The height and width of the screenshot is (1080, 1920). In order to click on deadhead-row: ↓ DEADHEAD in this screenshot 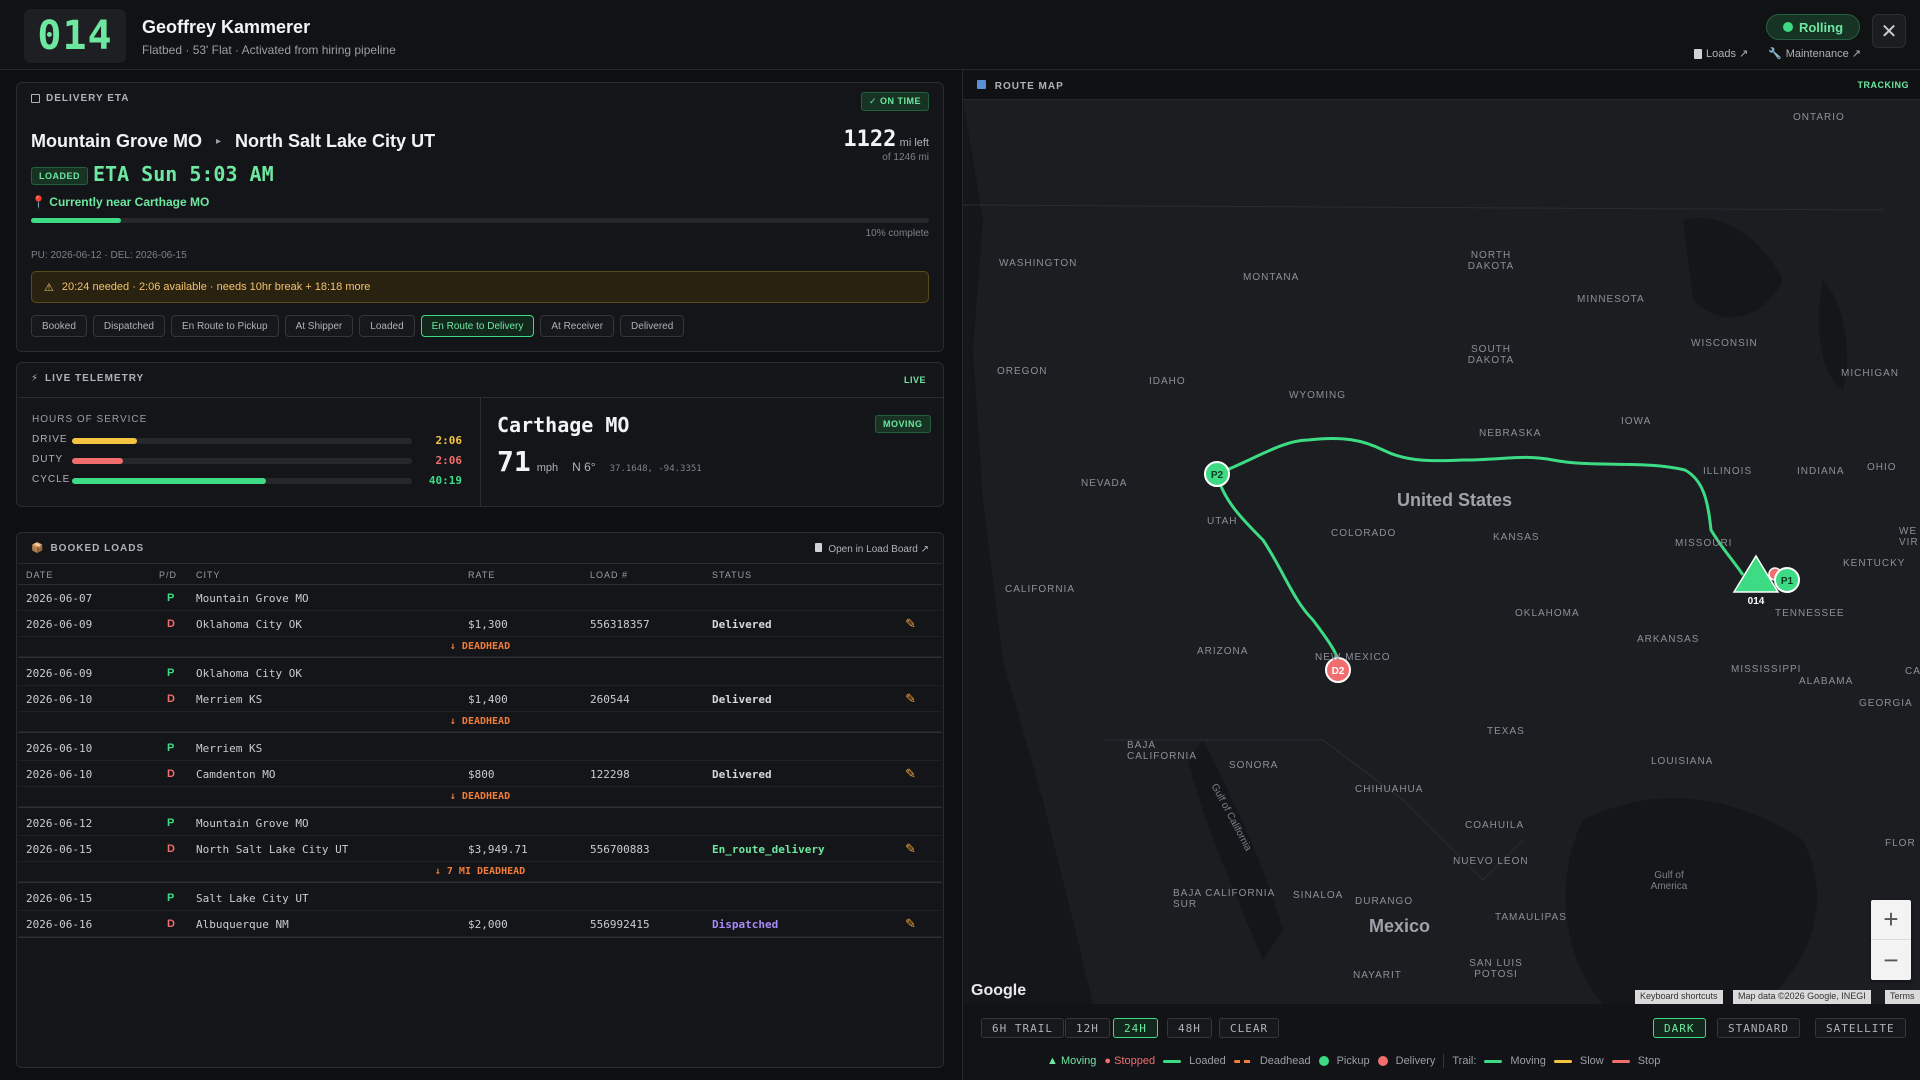, I will do `click(480, 647)`.